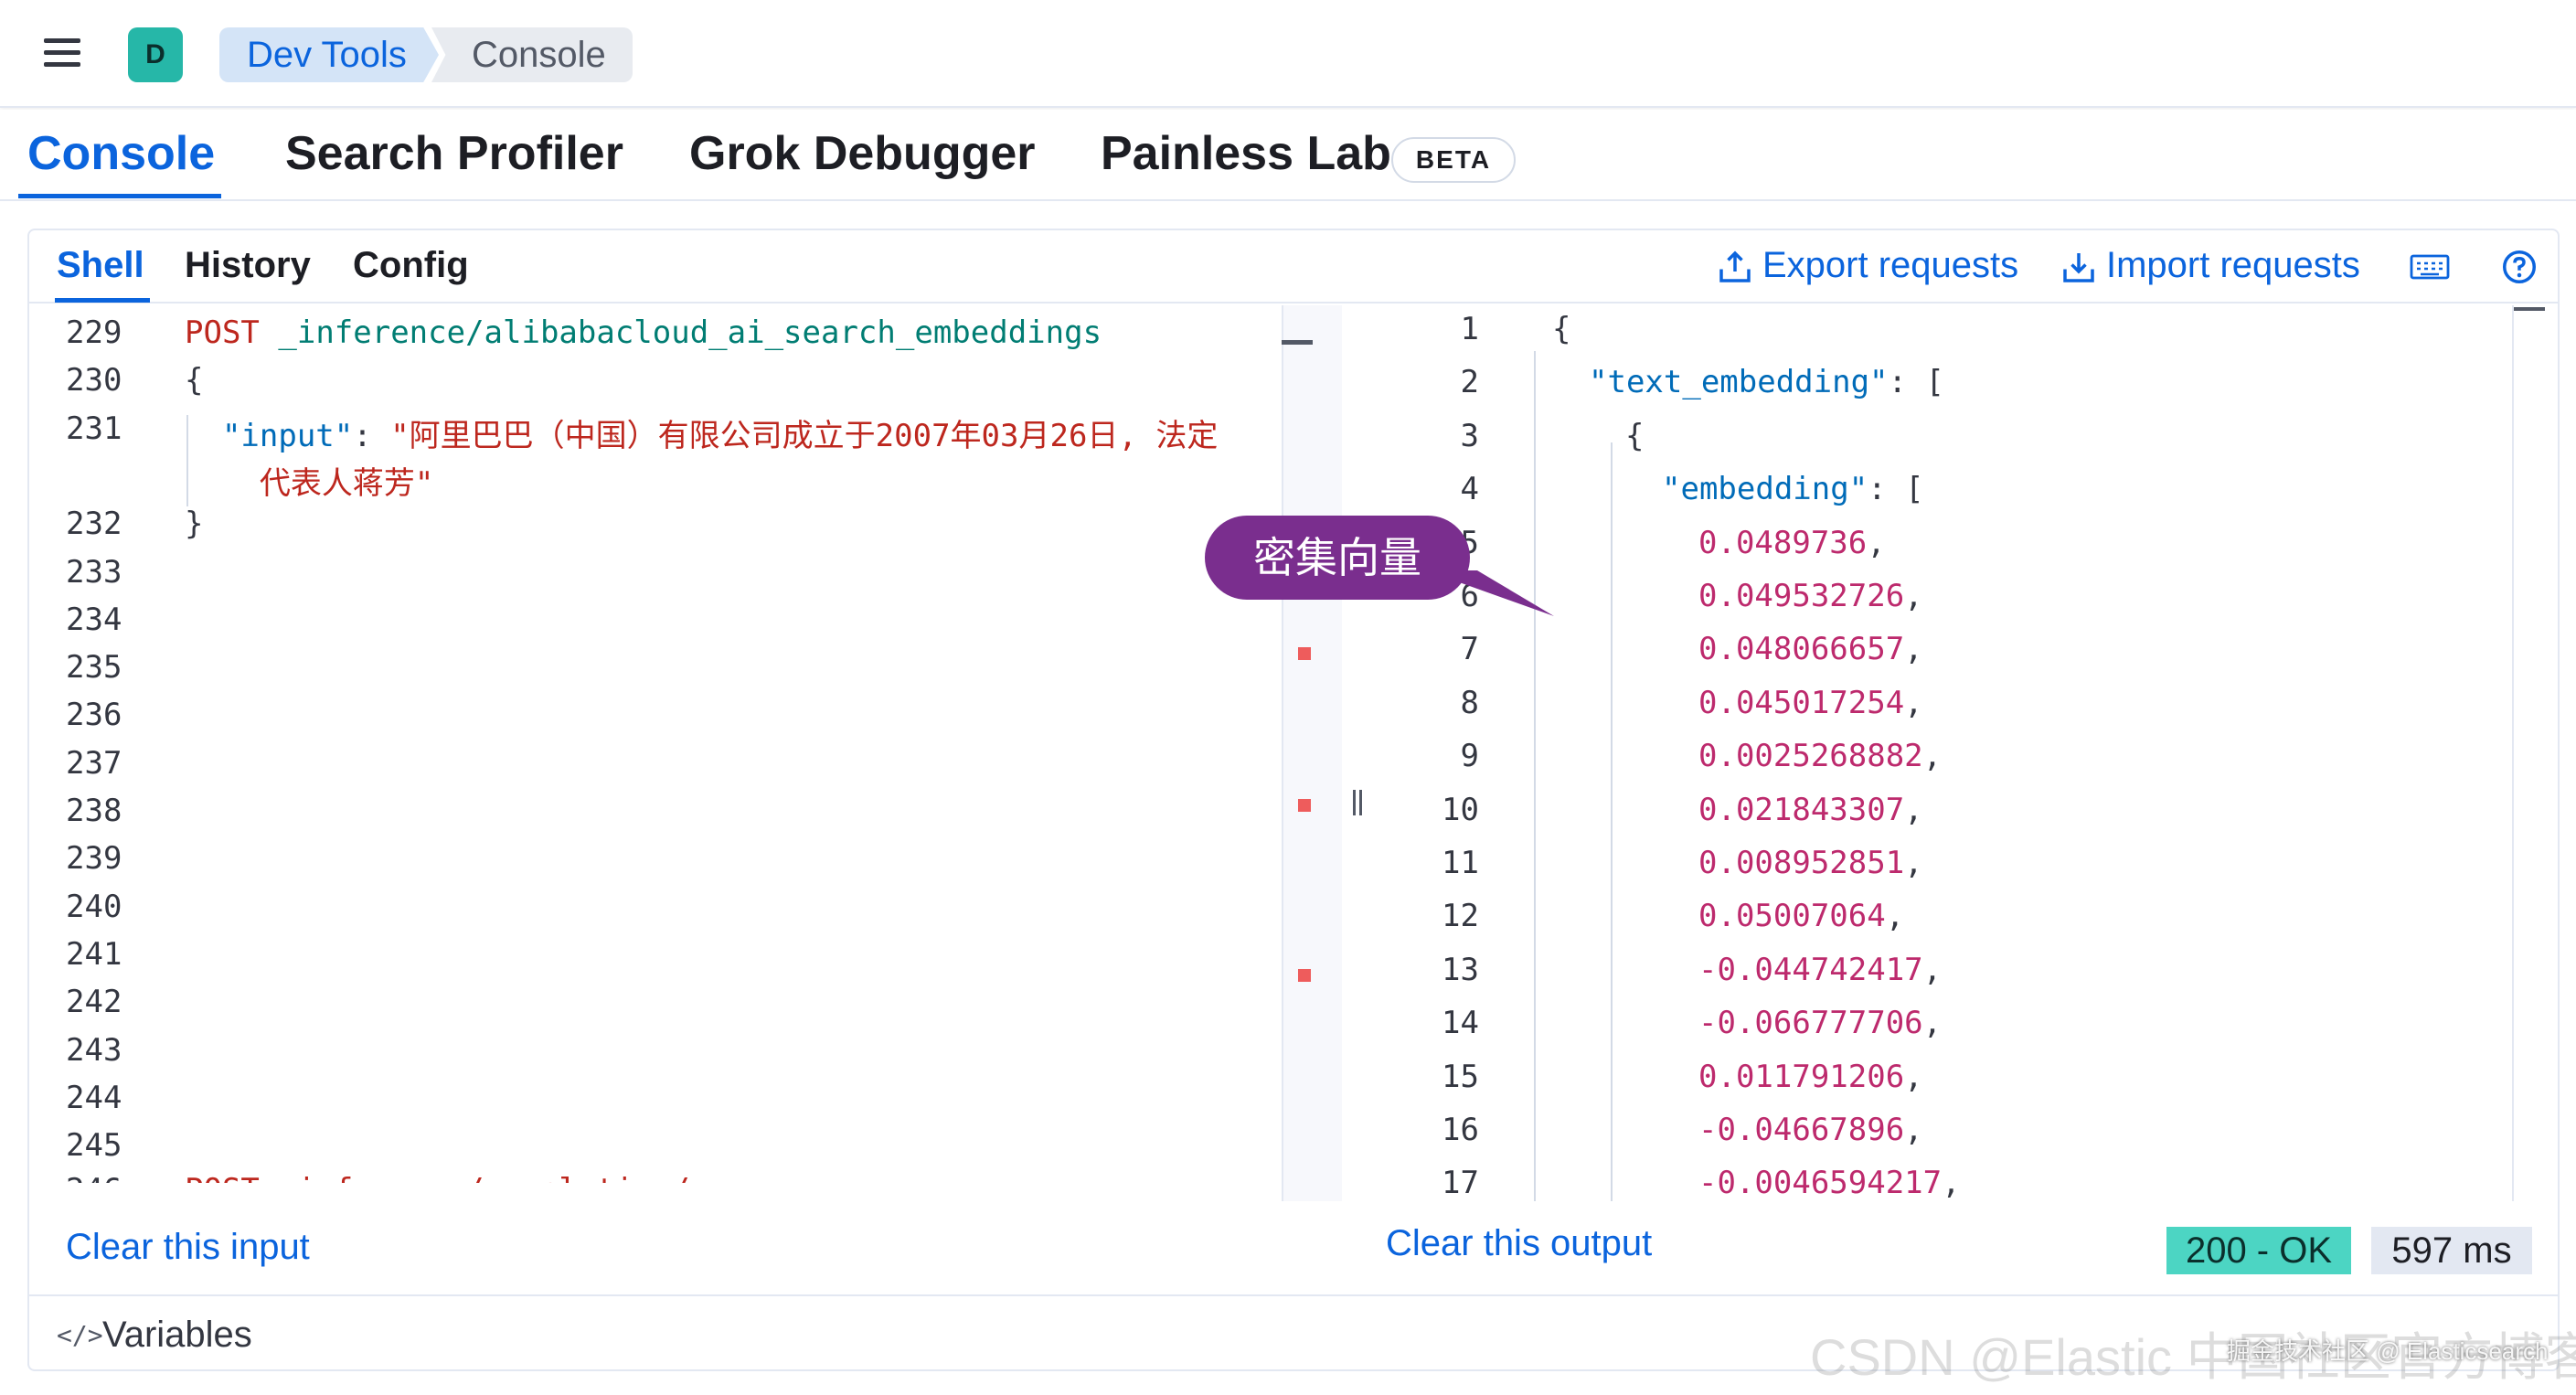 This screenshot has height=1395, width=2576. I want to click on code-line: "embedding": [, so click(1793, 489).